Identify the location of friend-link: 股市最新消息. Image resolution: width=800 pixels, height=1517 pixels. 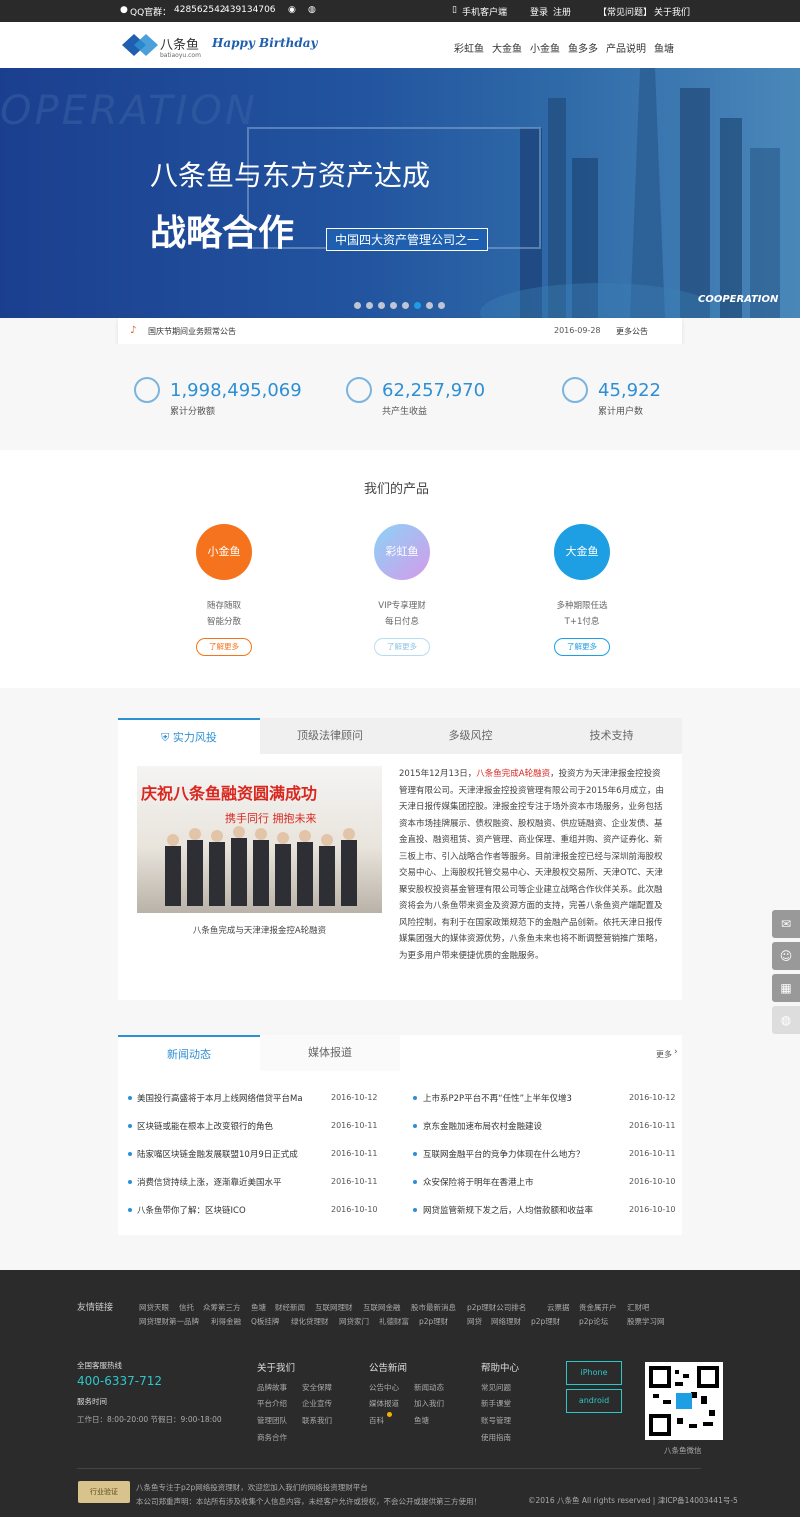
(433, 1307).